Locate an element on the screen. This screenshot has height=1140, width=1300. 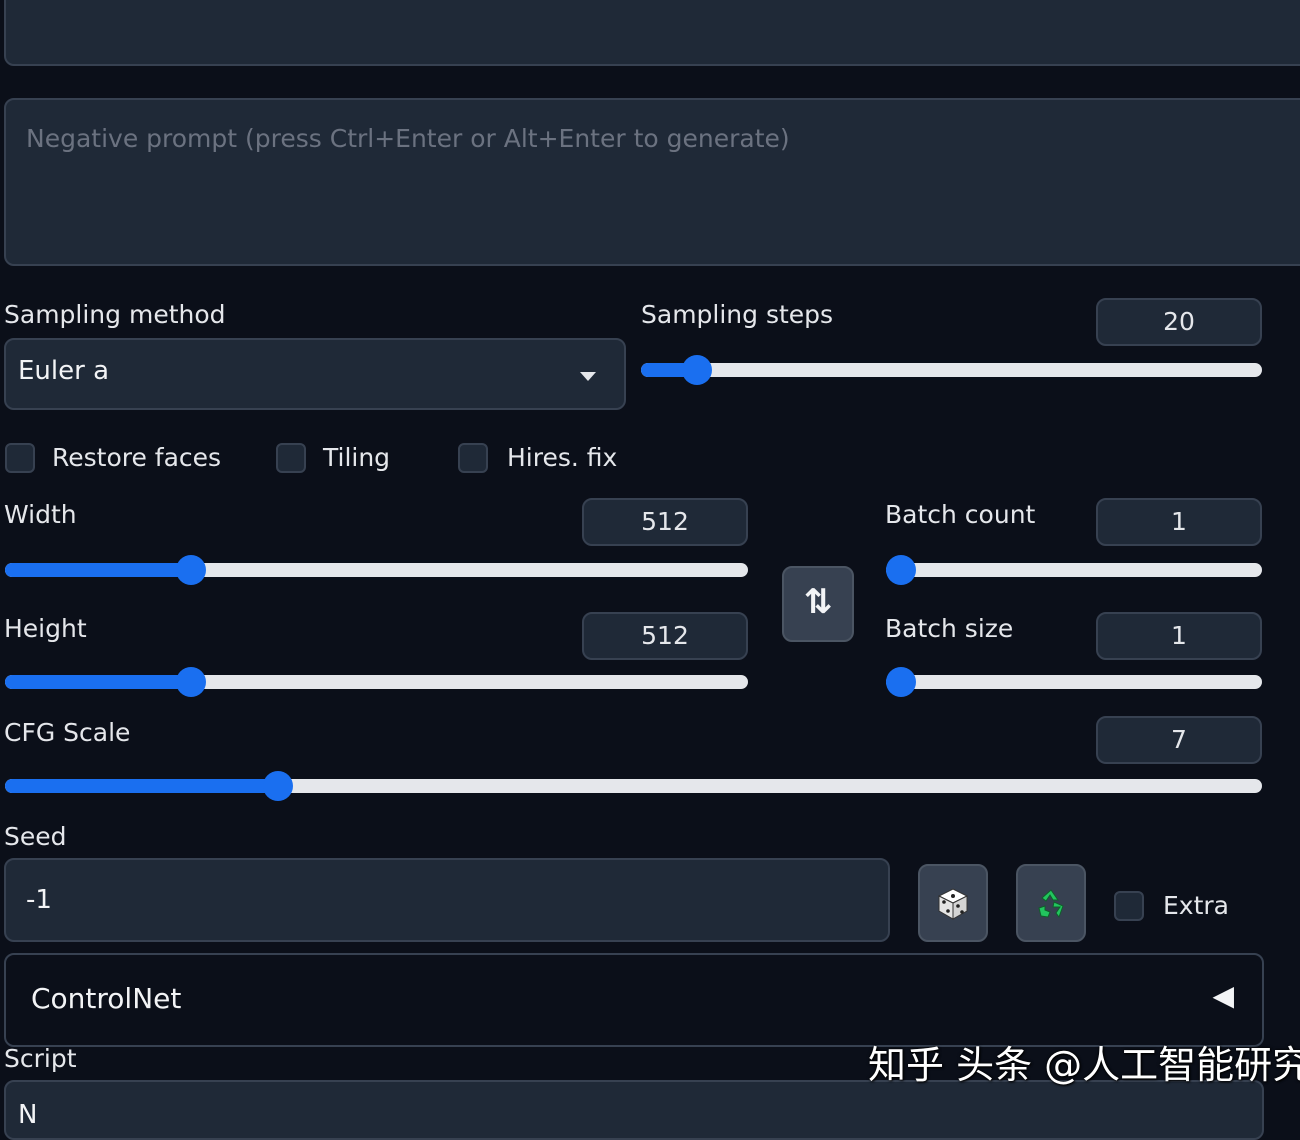
seed-value: -1 is located at coordinates (39, 900).